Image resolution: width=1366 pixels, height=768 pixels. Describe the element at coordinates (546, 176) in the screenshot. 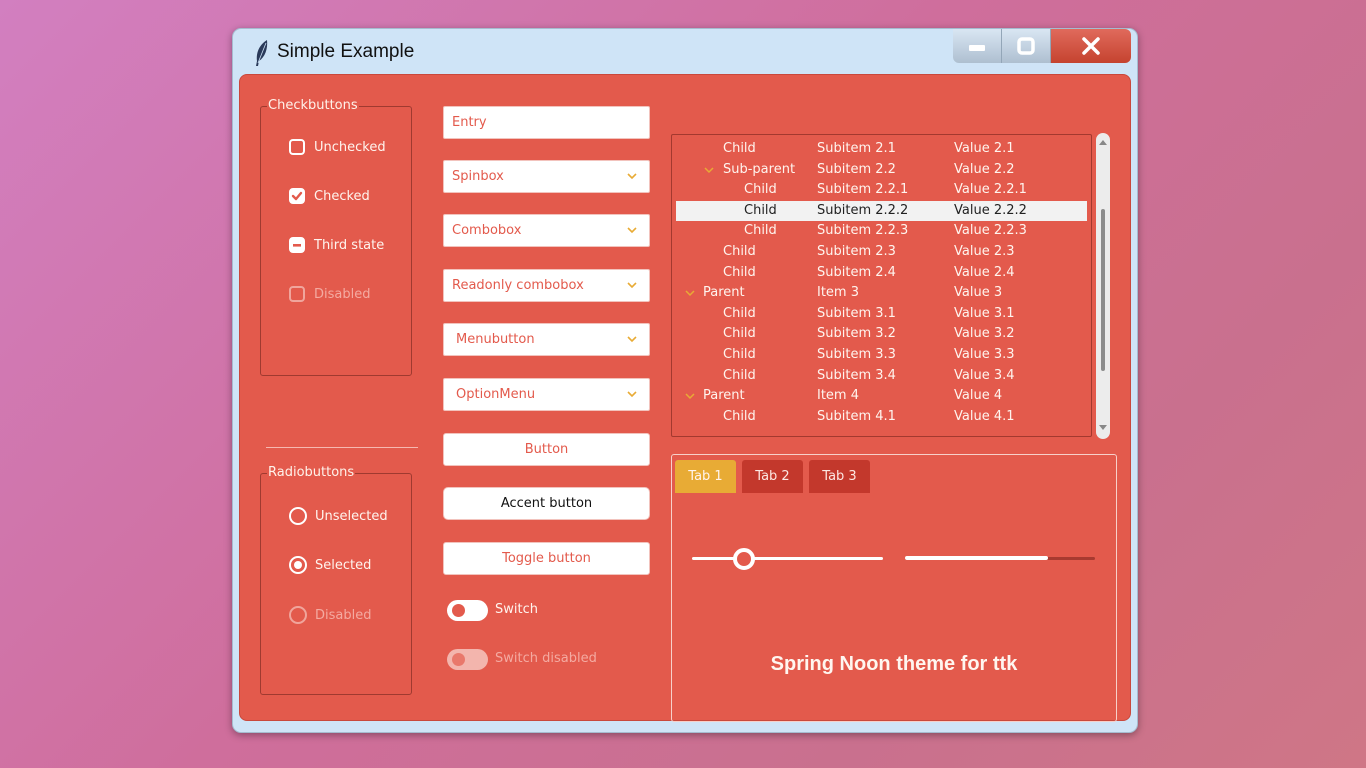

I see `spinbox: Spinbox` at that location.